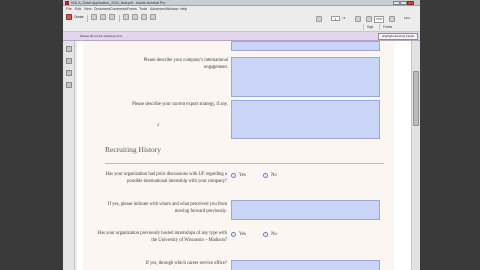 This screenshot has width=480, height=270. What do you see at coordinates (126, 17) in the screenshot?
I see `review-icon` at bounding box center [126, 17].